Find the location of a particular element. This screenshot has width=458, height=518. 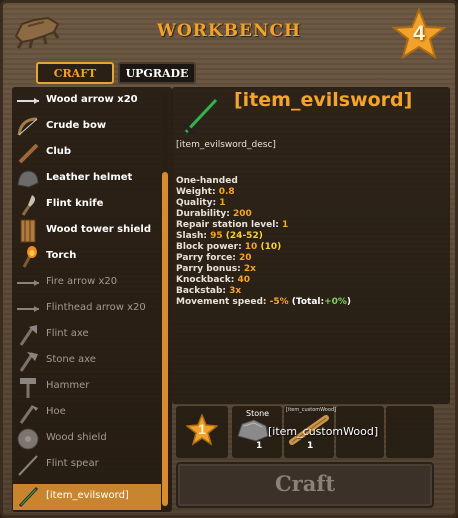

recipe-label: Flint axe is located at coordinates (67, 333).